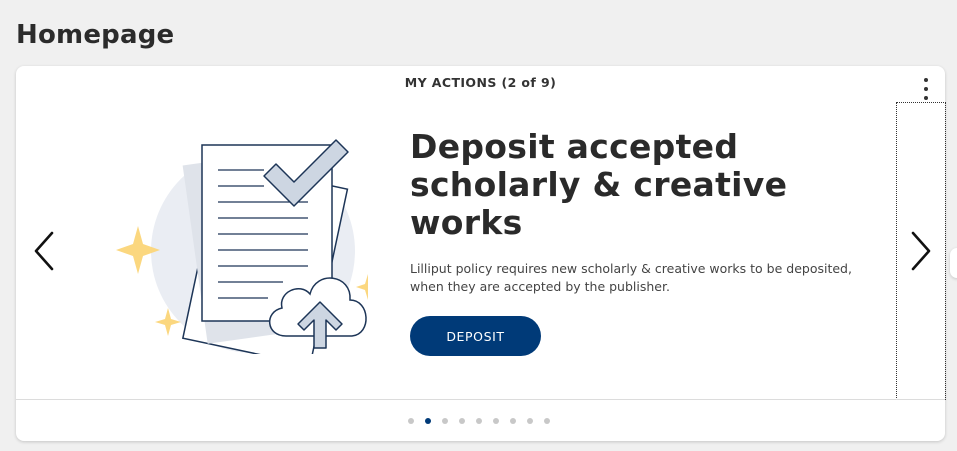  I want to click on chevron-left-icon, so click(44, 251).